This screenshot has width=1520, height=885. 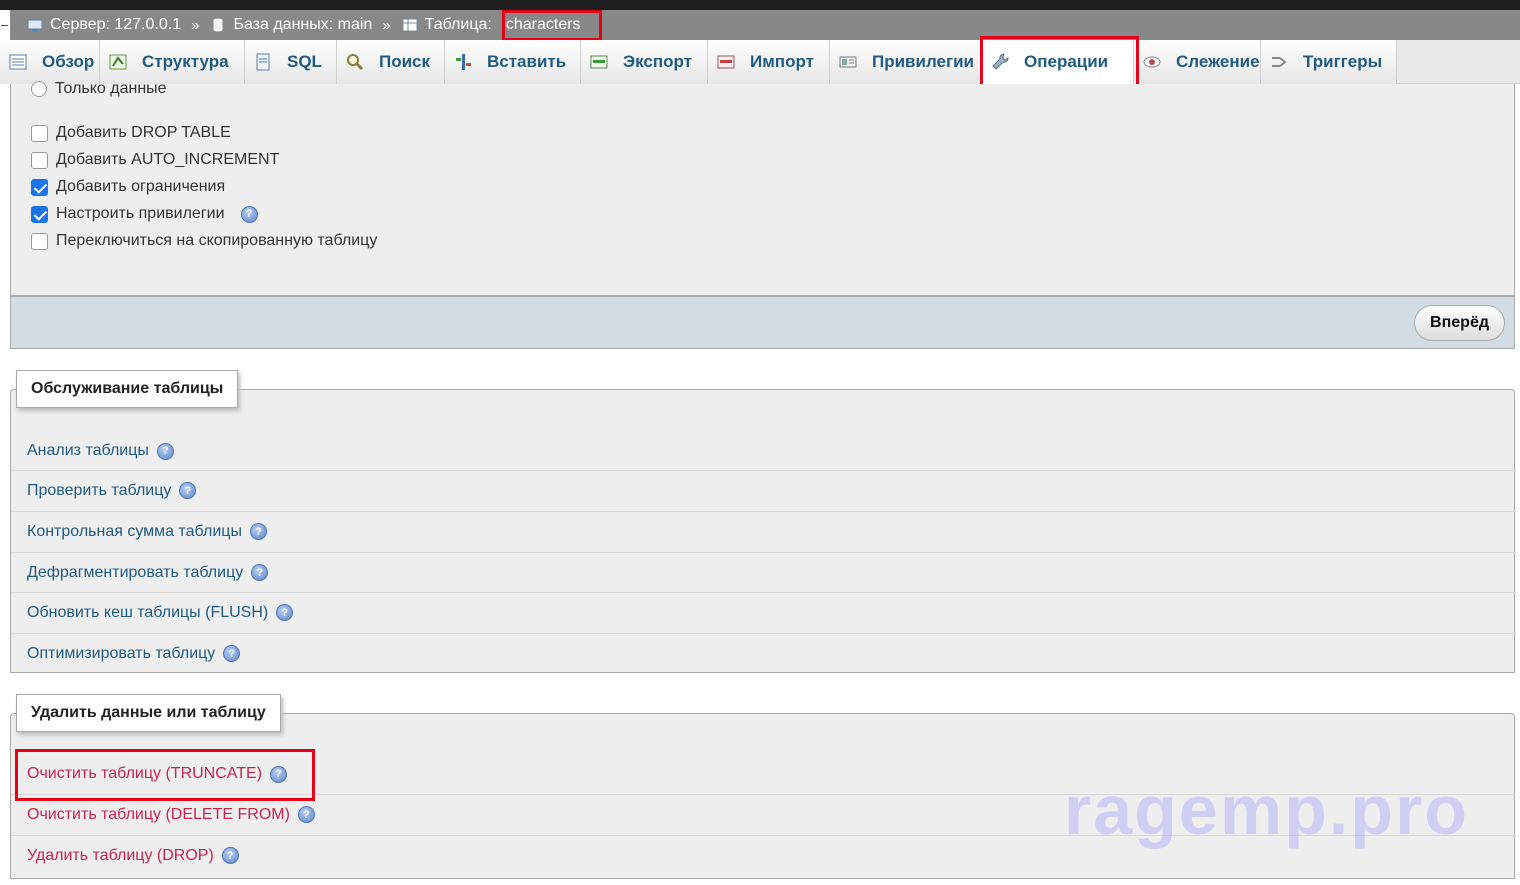 I want to click on radio-data-only: Только данные, so click(x=99, y=89).